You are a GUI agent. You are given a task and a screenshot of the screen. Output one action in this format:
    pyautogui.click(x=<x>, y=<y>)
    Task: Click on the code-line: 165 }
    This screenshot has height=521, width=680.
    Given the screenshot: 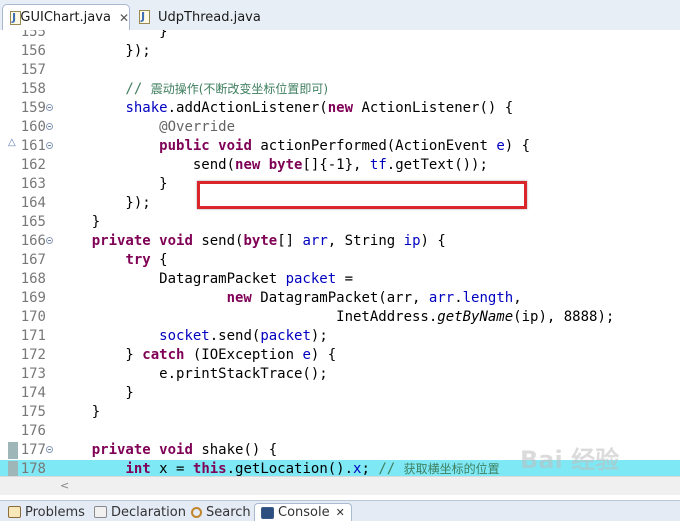 What is the action you would take?
    pyautogui.click(x=340, y=222)
    